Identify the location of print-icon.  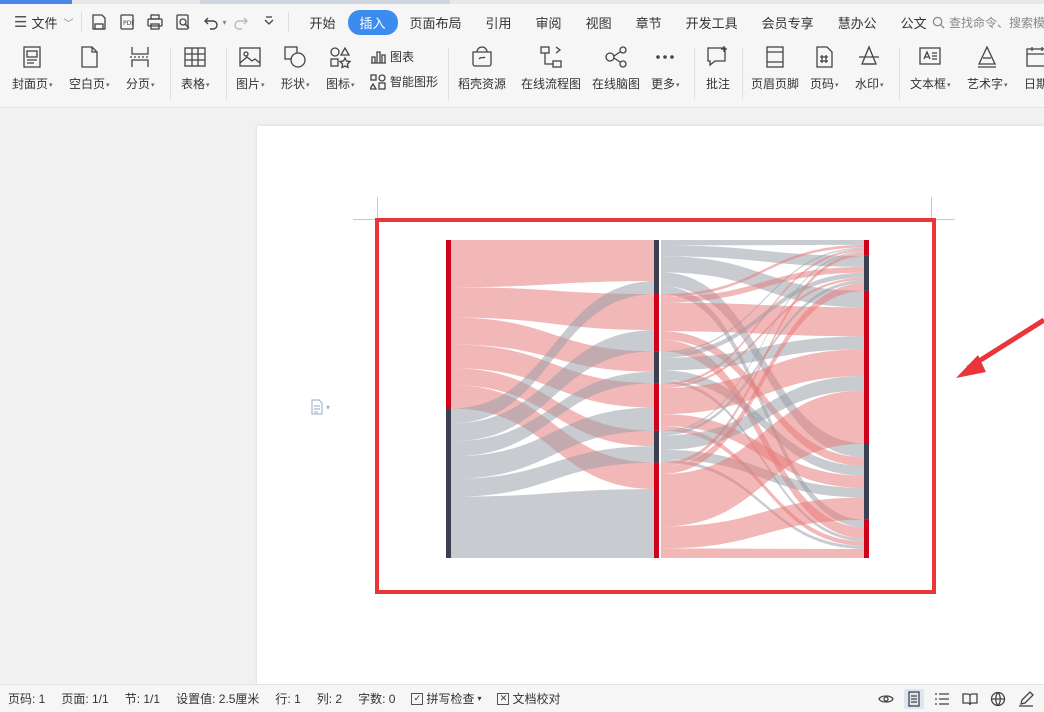
(155, 22).